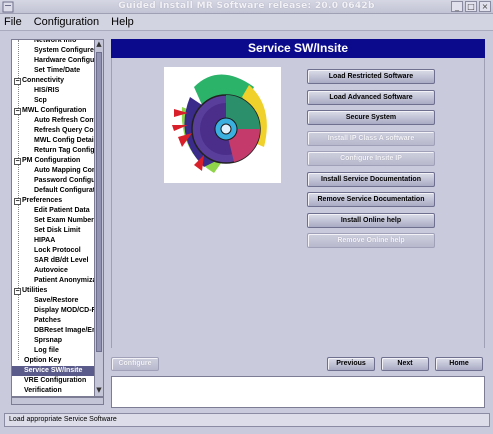 Image resolution: width=493 pixels, height=434 pixels. I want to click on tree-item: Sprsnap, so click(37, 341).